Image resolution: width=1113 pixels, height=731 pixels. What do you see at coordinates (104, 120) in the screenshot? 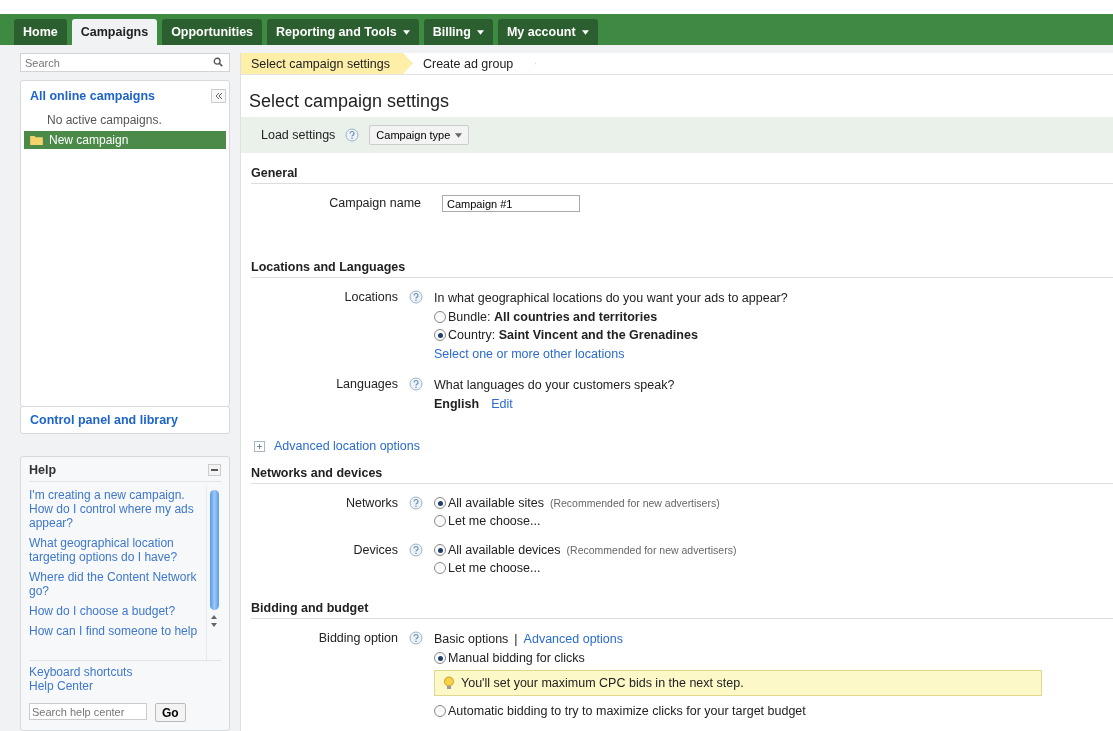
I see `empty-note: No active campaigns.` at bounding box center [104, 120].